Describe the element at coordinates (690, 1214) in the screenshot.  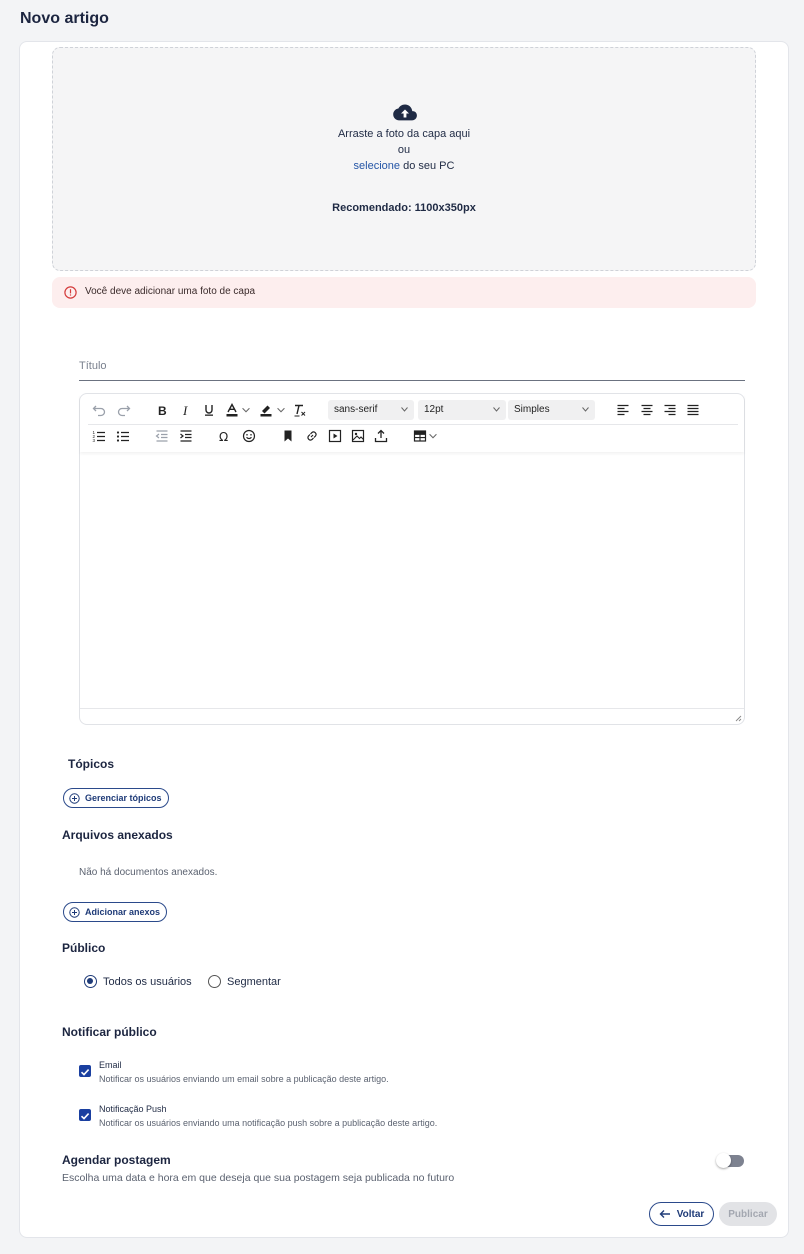
I see `back-button-label: Voltar` at that location.